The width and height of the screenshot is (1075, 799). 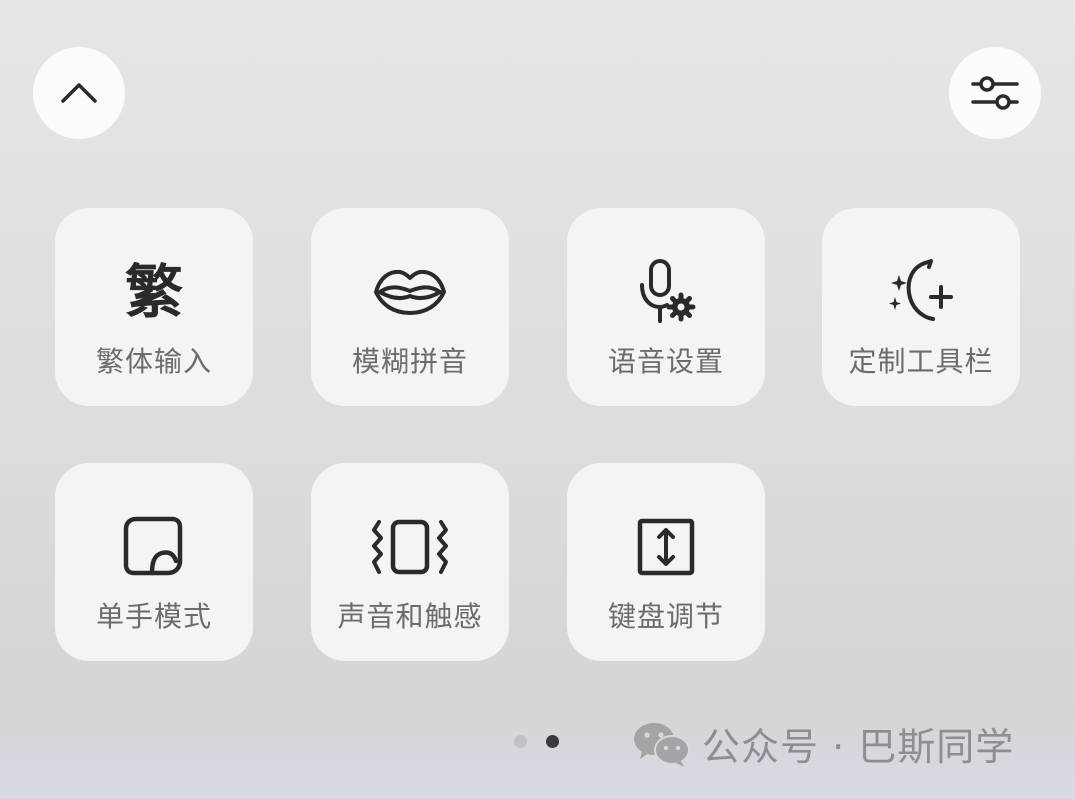 I want to click on tile-keyboard-adjust: 键盘调节, so click(x=666, y=562).